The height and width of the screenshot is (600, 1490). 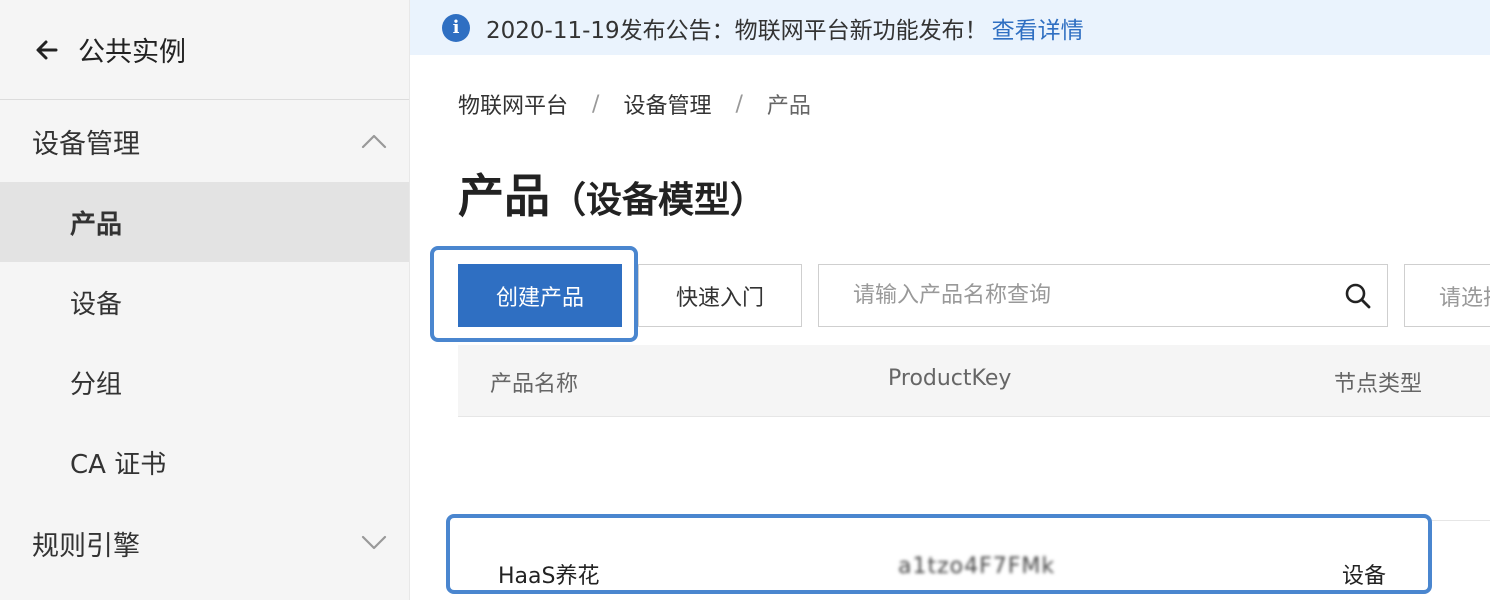 I want to click on notice-text: 2020-11-19发布公告：物联网平台新功能发布！, so click(x=737, y=30).